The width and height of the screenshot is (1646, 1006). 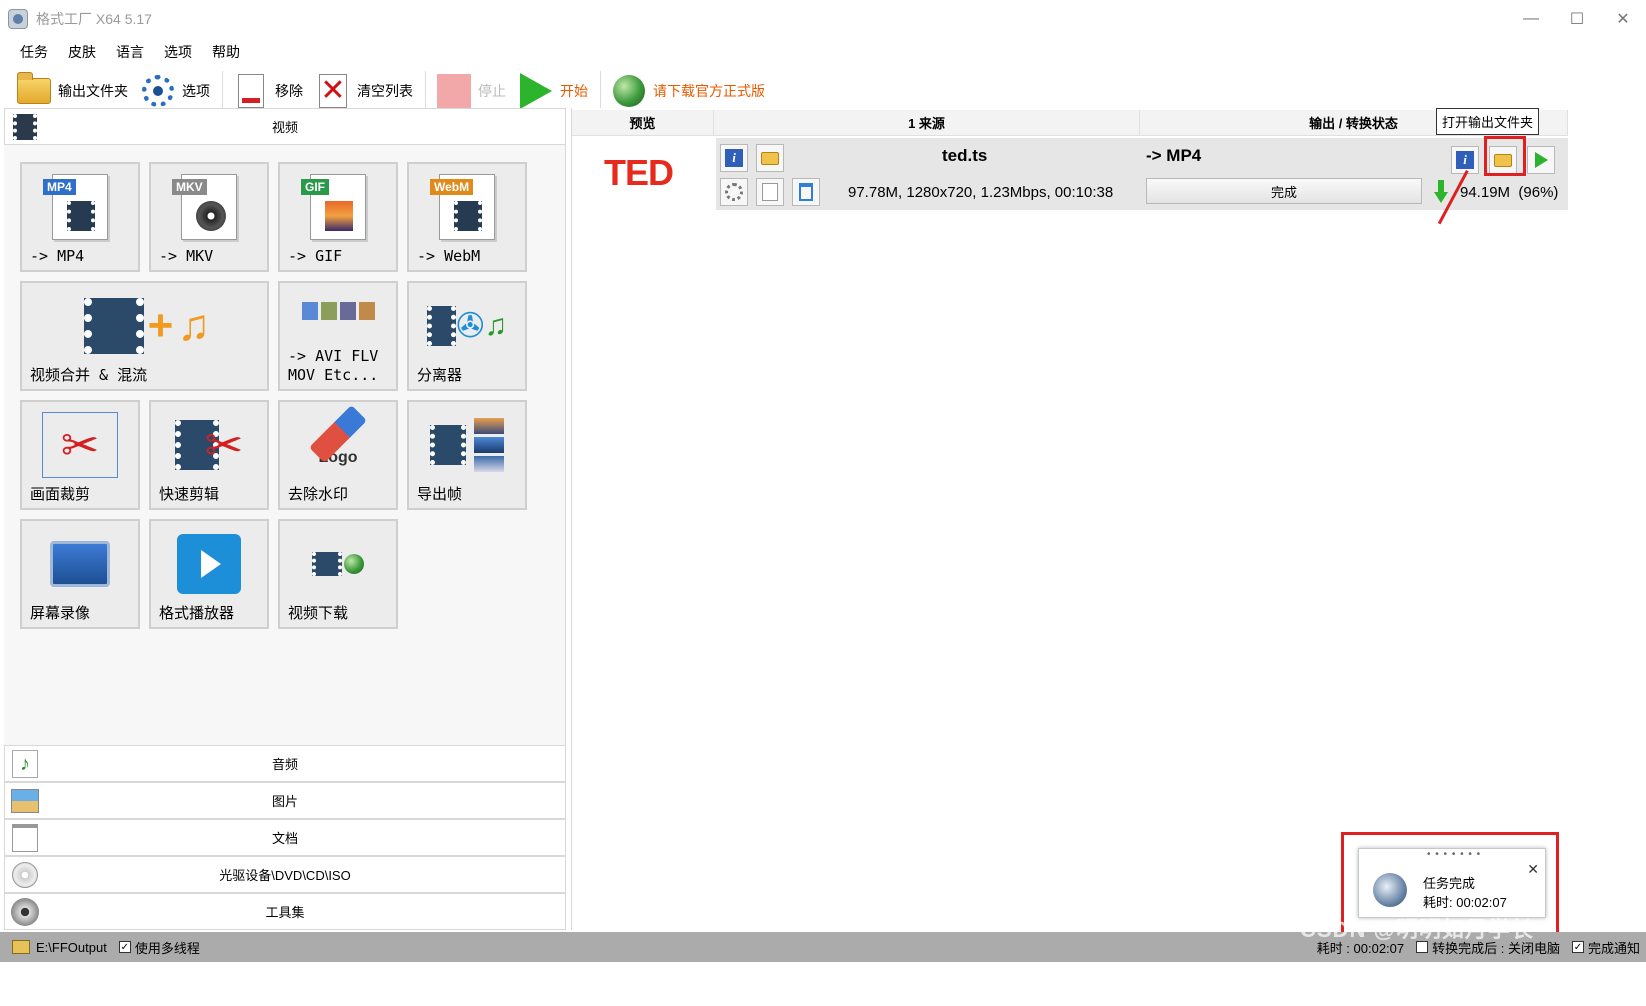 What do you see at coordinates (71, 947) in the screenshot?
I see `output-path: E:\FFOutput` at bounding box center [71, 947].